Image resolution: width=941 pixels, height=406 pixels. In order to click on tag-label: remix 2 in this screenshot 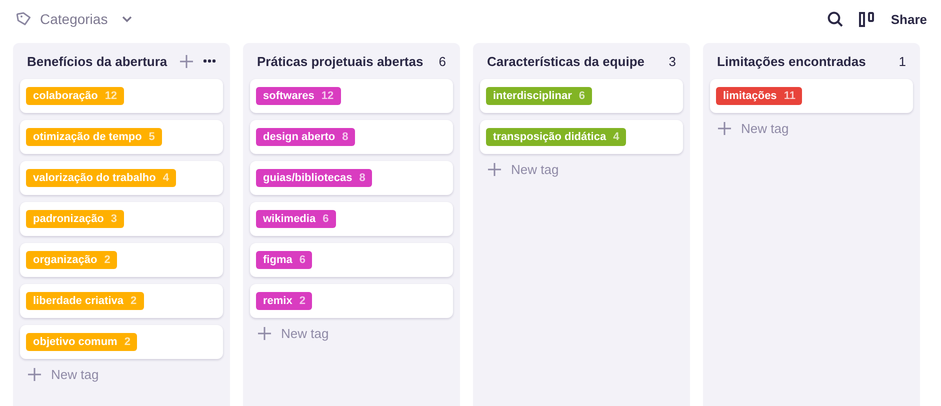, I will do `click(284, 301)`.